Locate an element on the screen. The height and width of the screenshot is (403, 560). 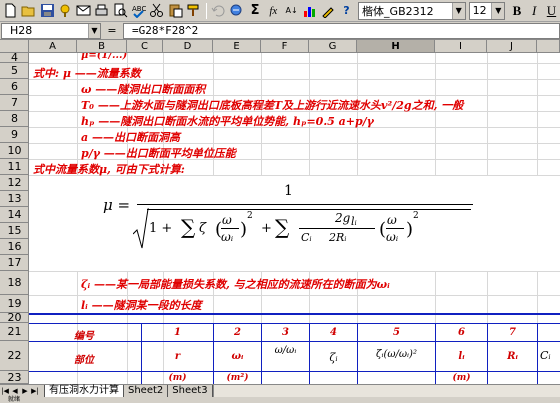
spelling-icon: ABC is located at coordinates (138, 11).